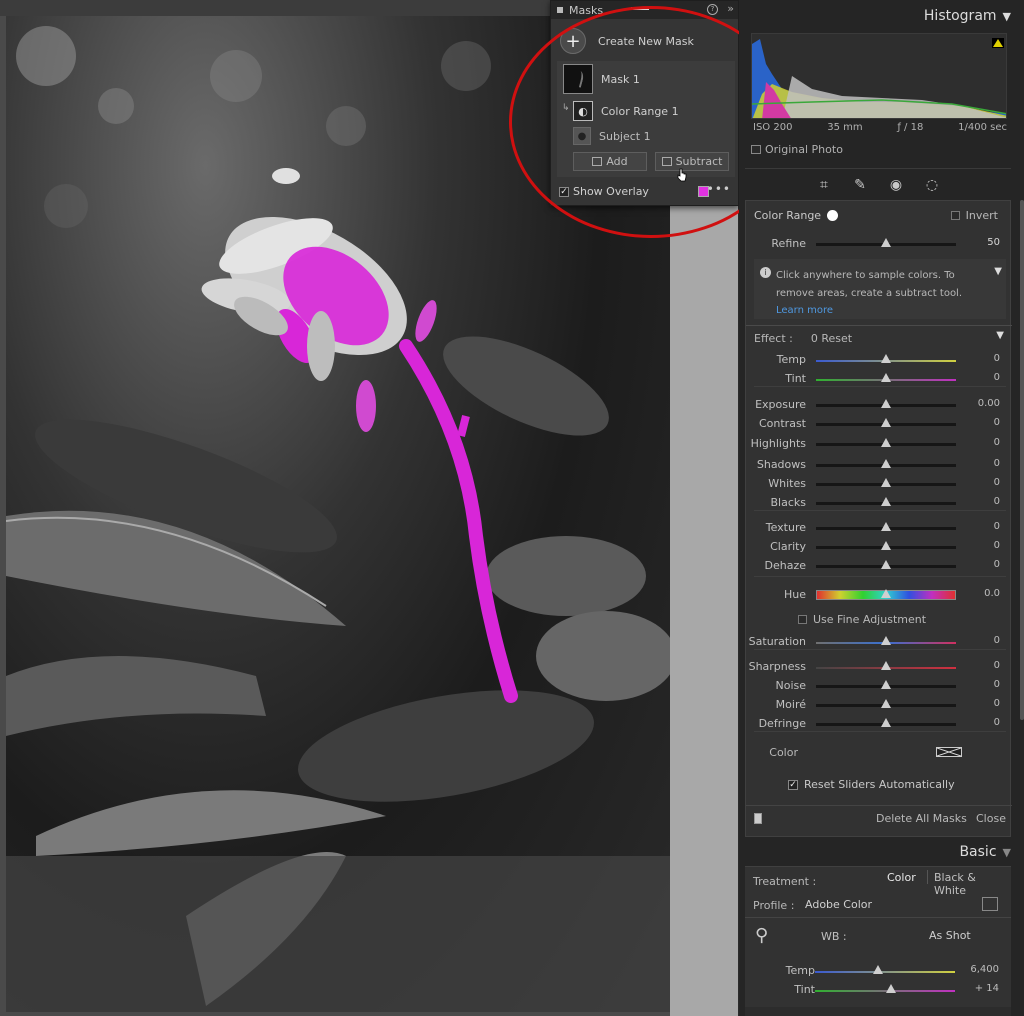 The width and height of the screenshot is (1024, 1016). I want to click on blacks-slider-knob, so click(886, 501).